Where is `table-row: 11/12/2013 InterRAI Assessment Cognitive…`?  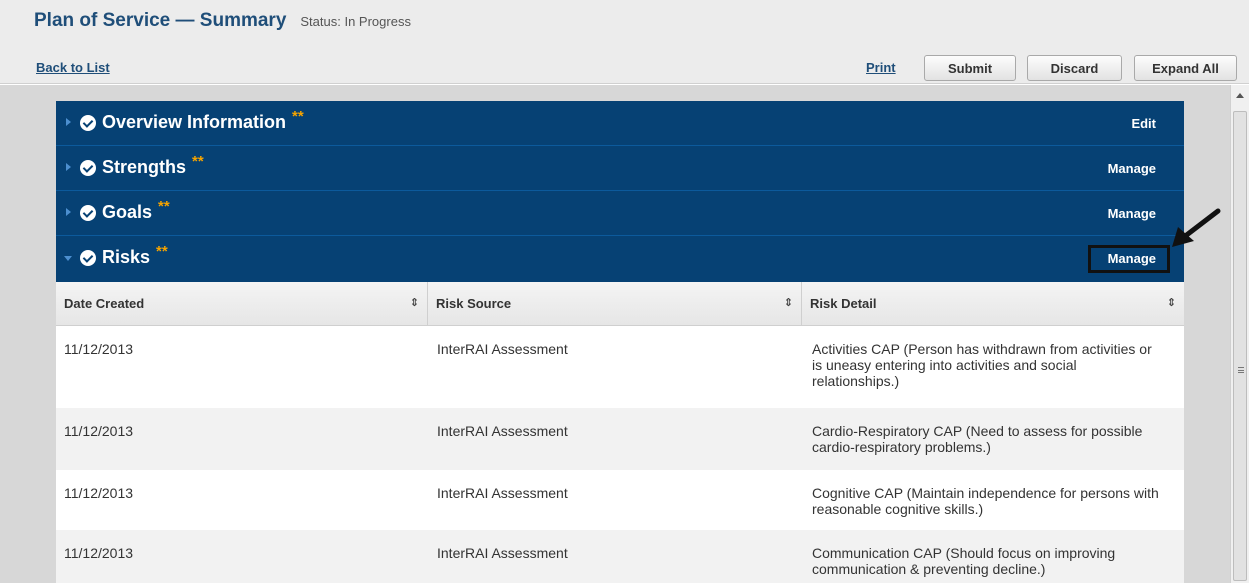
table-row: 11/12/2013 InterRAI Assessment Cognitive… is located at coordinates (620, 500).